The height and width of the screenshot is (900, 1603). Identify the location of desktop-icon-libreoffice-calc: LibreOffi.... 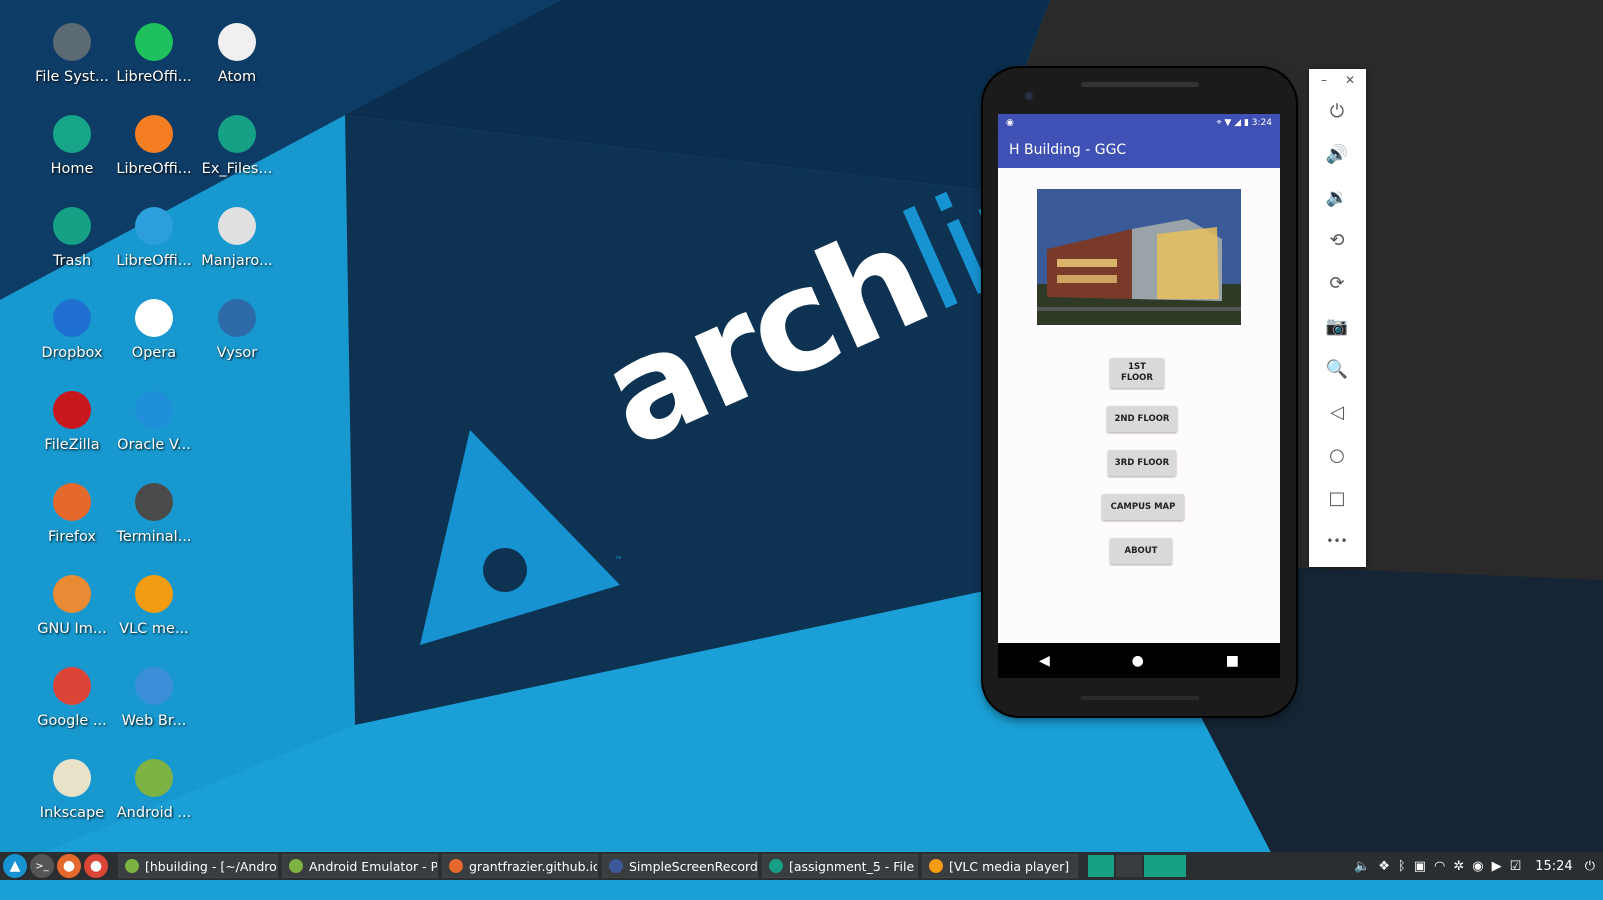
(154, 59).